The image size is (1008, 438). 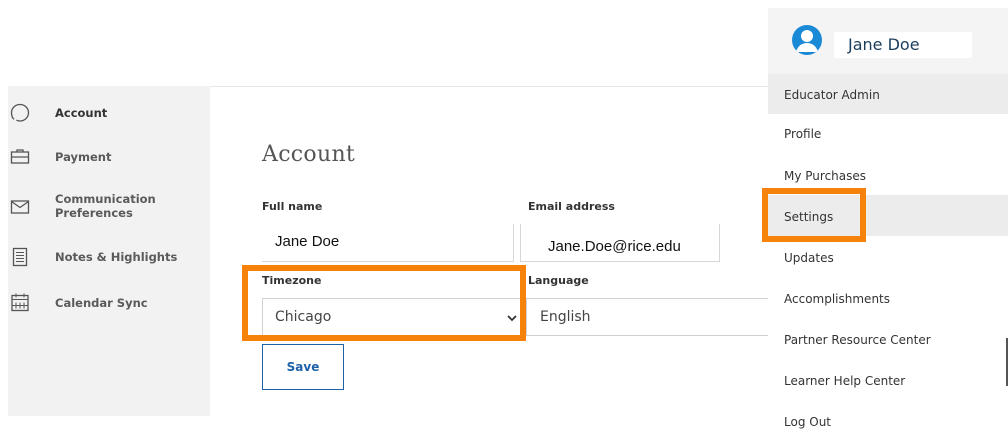 What do you see at coordinates (20, 302) in the screenshot?
I see `calendar-icon` at bounding box center [20, 302].